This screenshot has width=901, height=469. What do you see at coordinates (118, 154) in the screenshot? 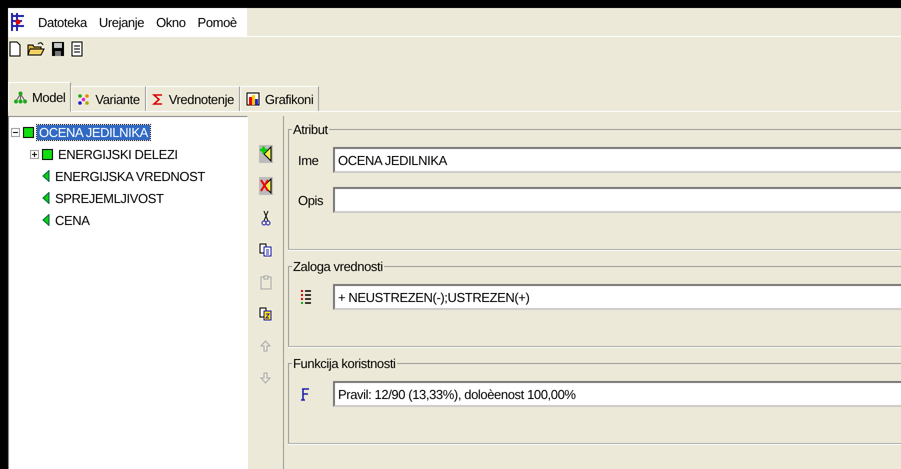
I see `tree-item: ENERGIJSKI DELEZI` at bounding box center [118, 154].